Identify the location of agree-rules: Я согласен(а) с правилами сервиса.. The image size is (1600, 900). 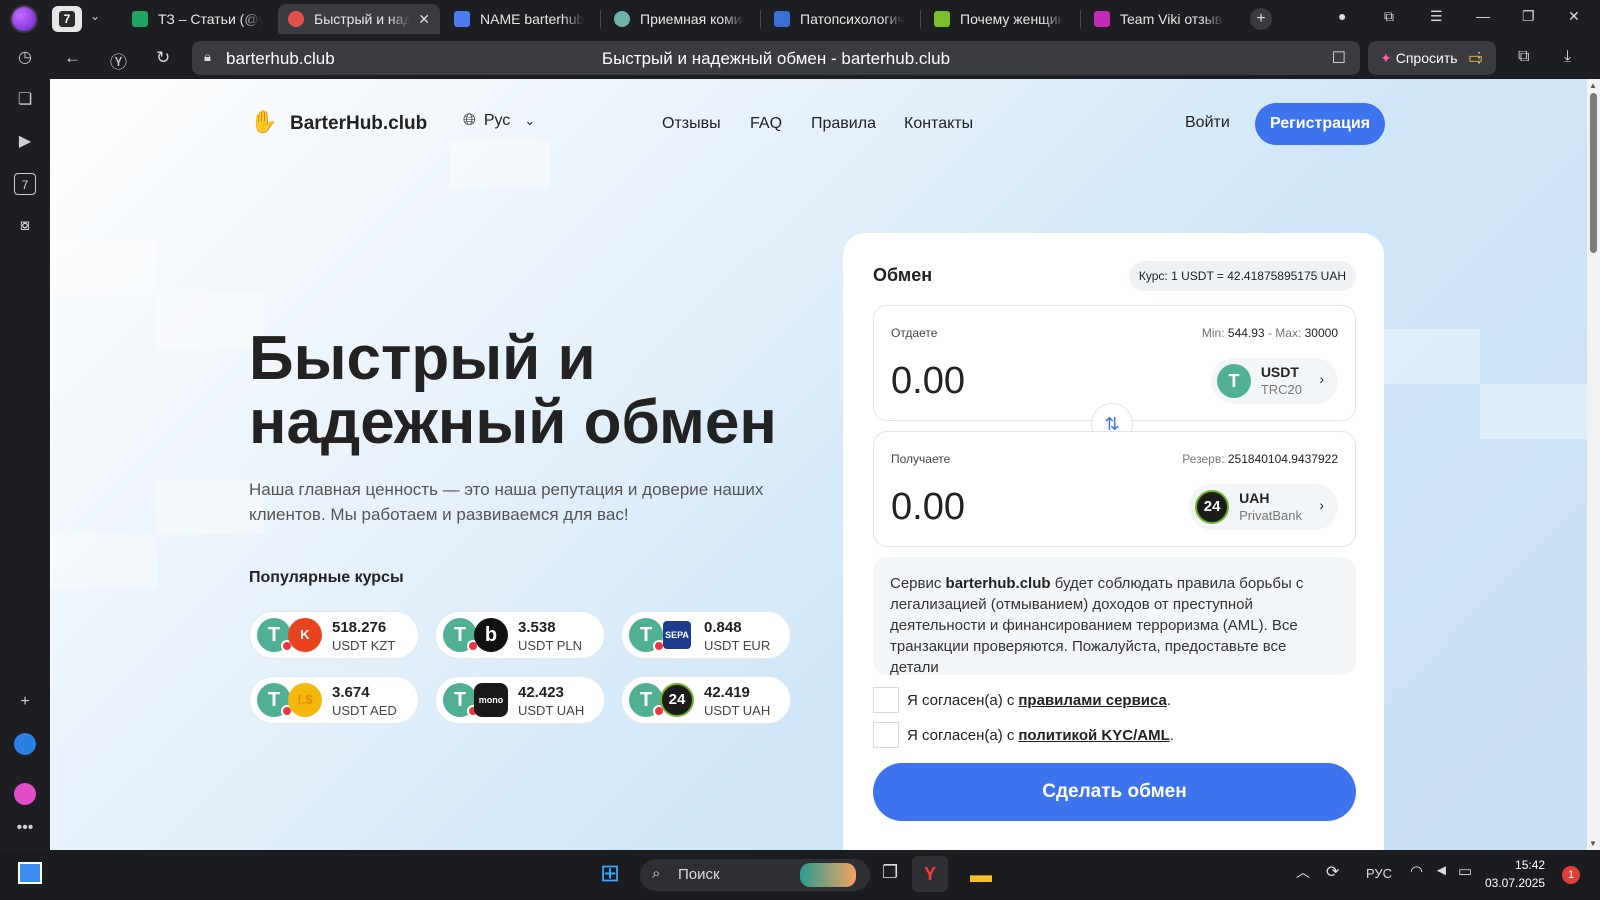
(1022, 700).